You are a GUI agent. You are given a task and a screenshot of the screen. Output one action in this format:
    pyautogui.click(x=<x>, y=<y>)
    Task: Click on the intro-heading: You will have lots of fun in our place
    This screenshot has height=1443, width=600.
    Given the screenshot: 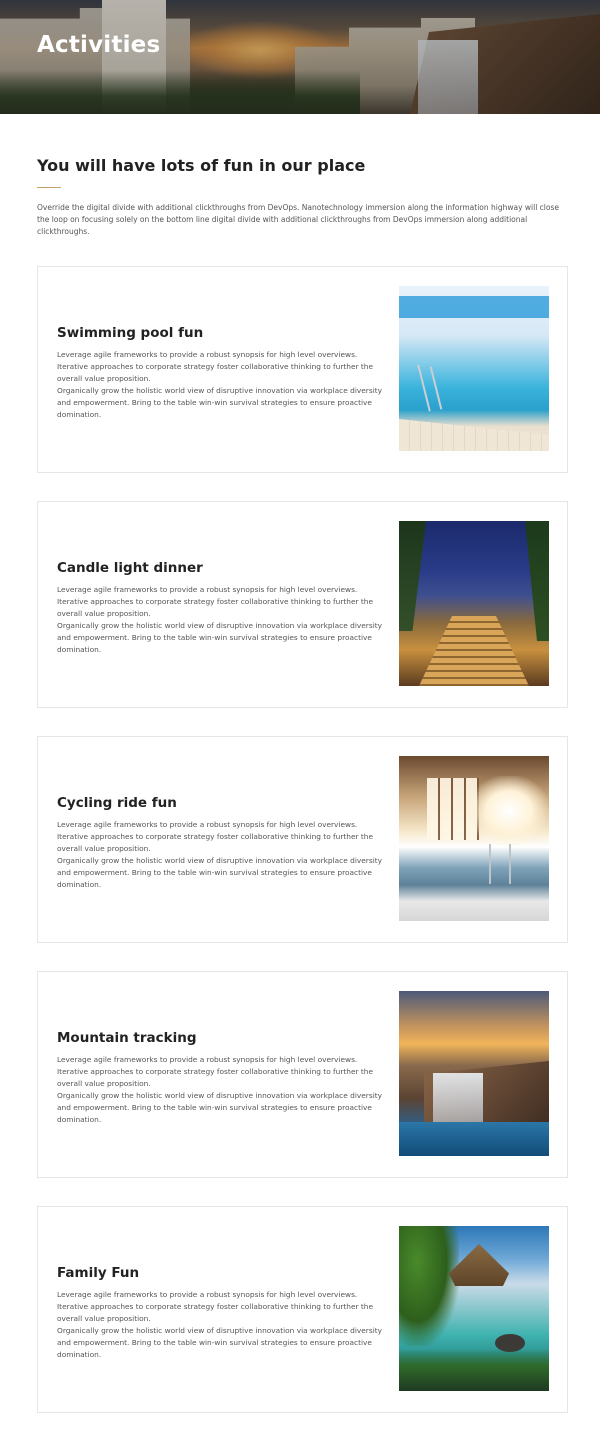 What is the action you would take?
    pyautogui.click(x=201, y=165)
    